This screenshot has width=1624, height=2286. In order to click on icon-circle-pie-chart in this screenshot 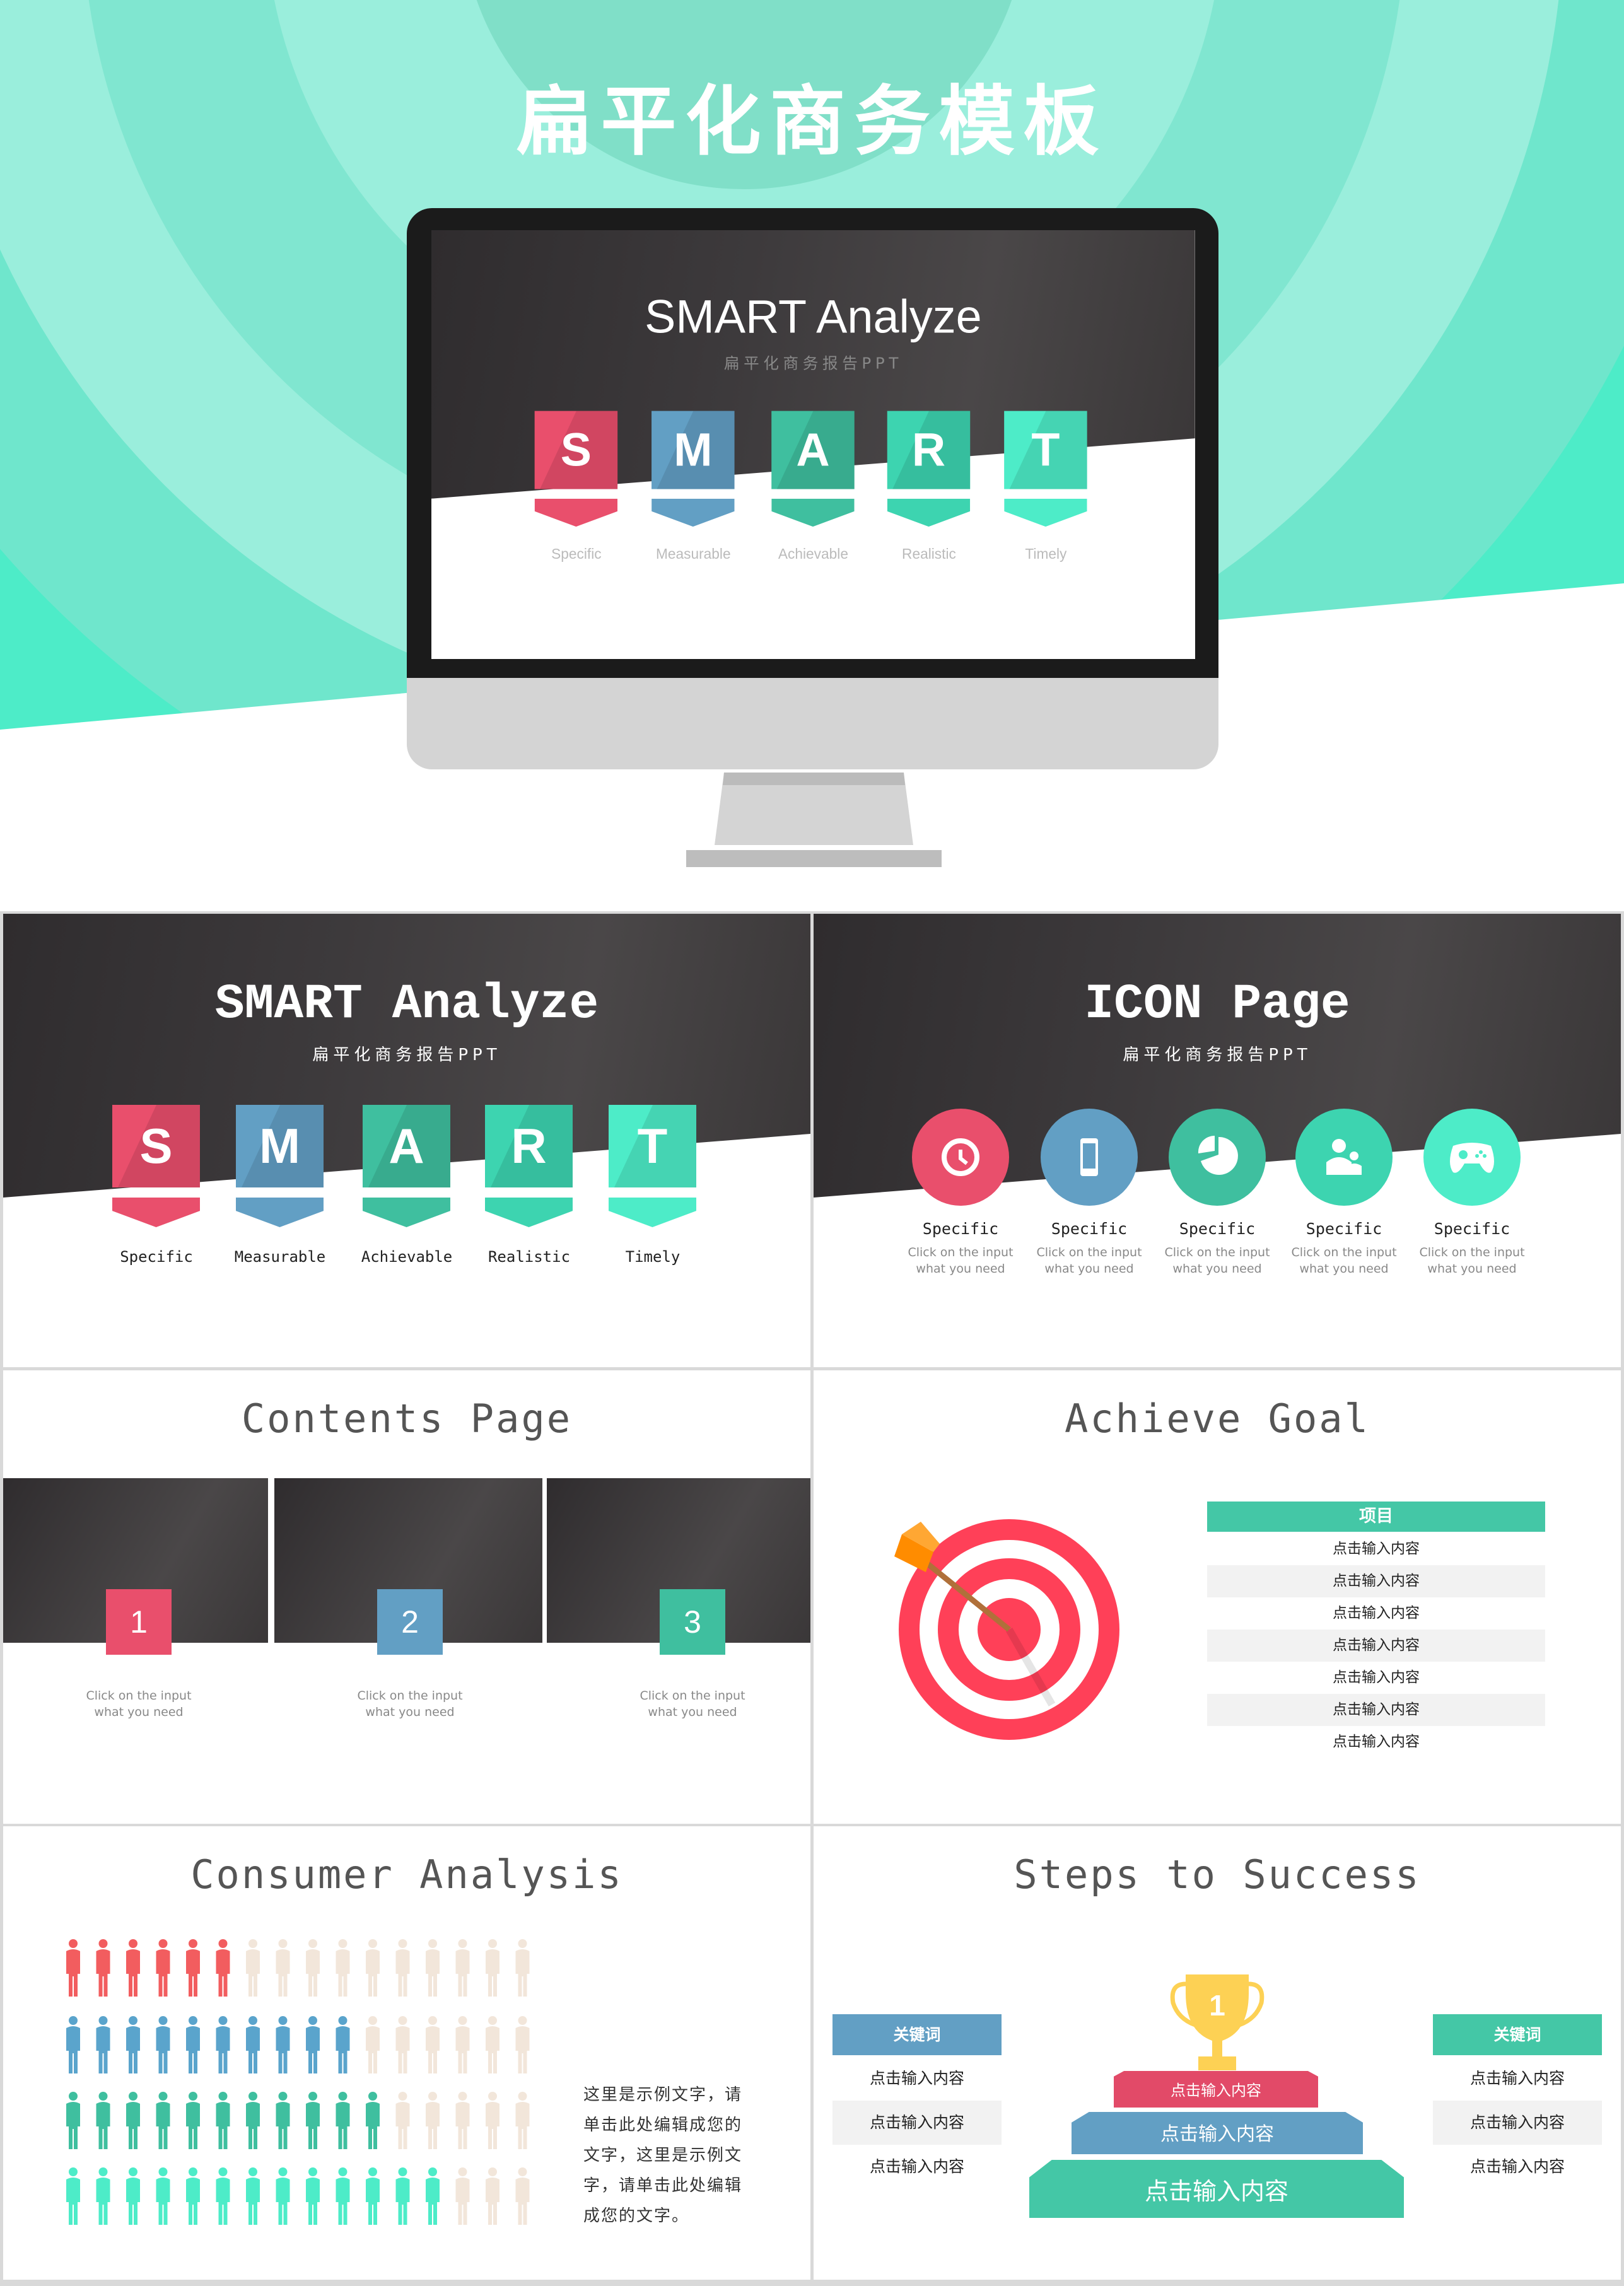, I will do `click(1217, 1157)`.